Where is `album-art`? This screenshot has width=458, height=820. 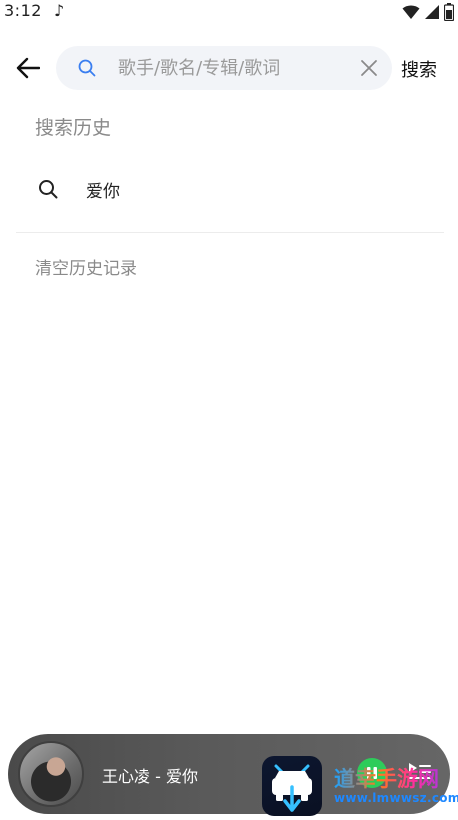
album-art is located at coordinates (51, 774).